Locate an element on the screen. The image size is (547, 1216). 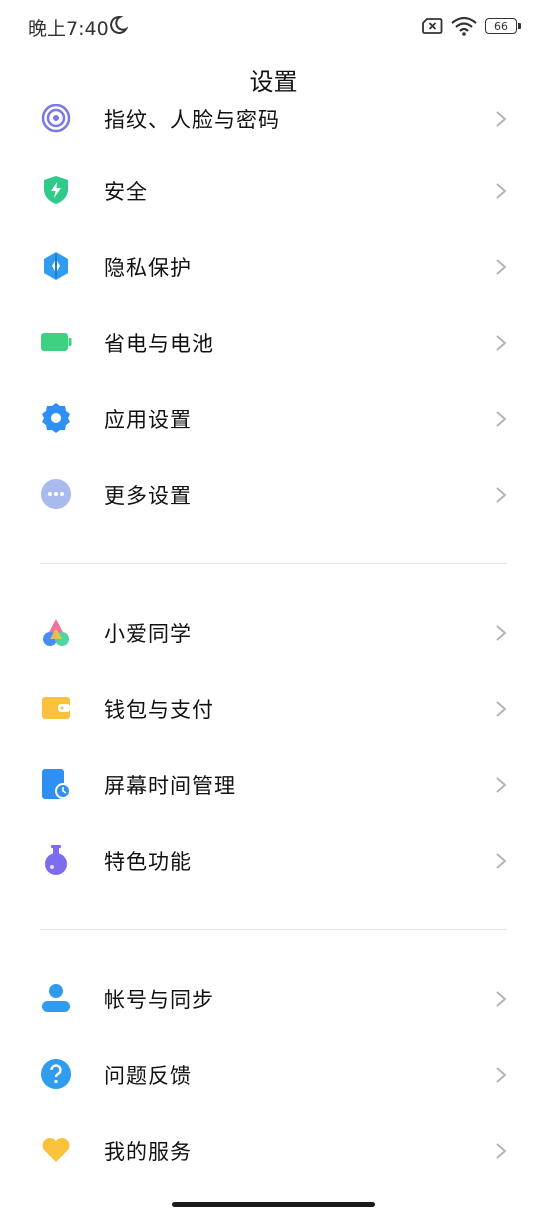
settings-item-privacy: 隐私保护 is located at coordinates (273, 266).